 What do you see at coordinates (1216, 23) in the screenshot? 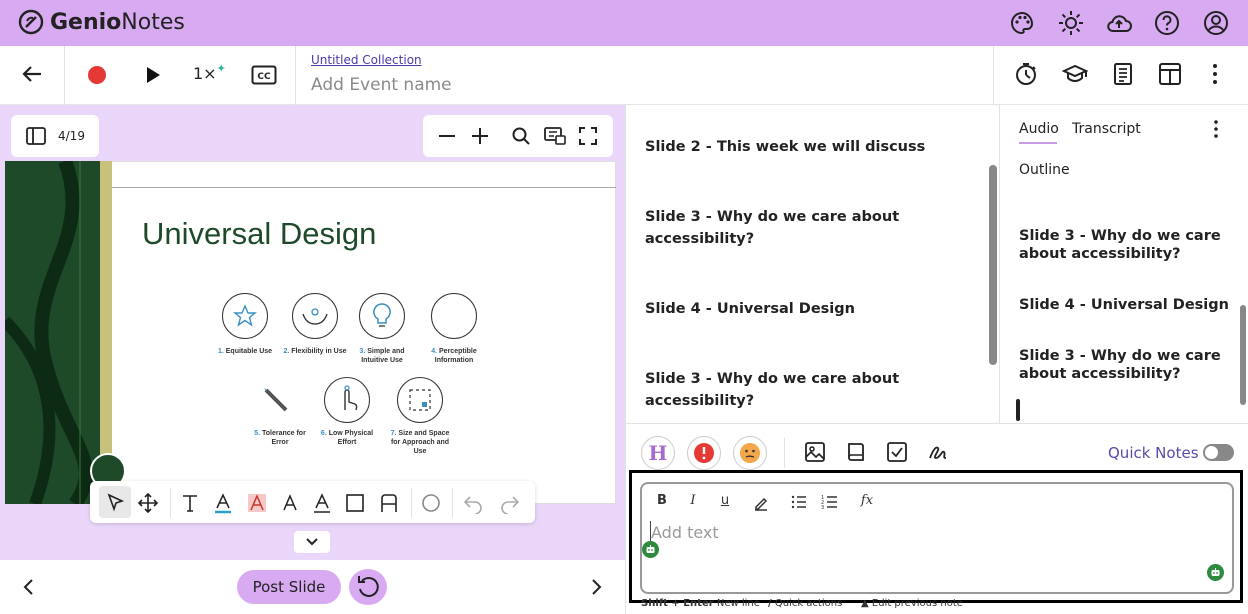
I see `account-icon` at bounding box center [1216, 23].